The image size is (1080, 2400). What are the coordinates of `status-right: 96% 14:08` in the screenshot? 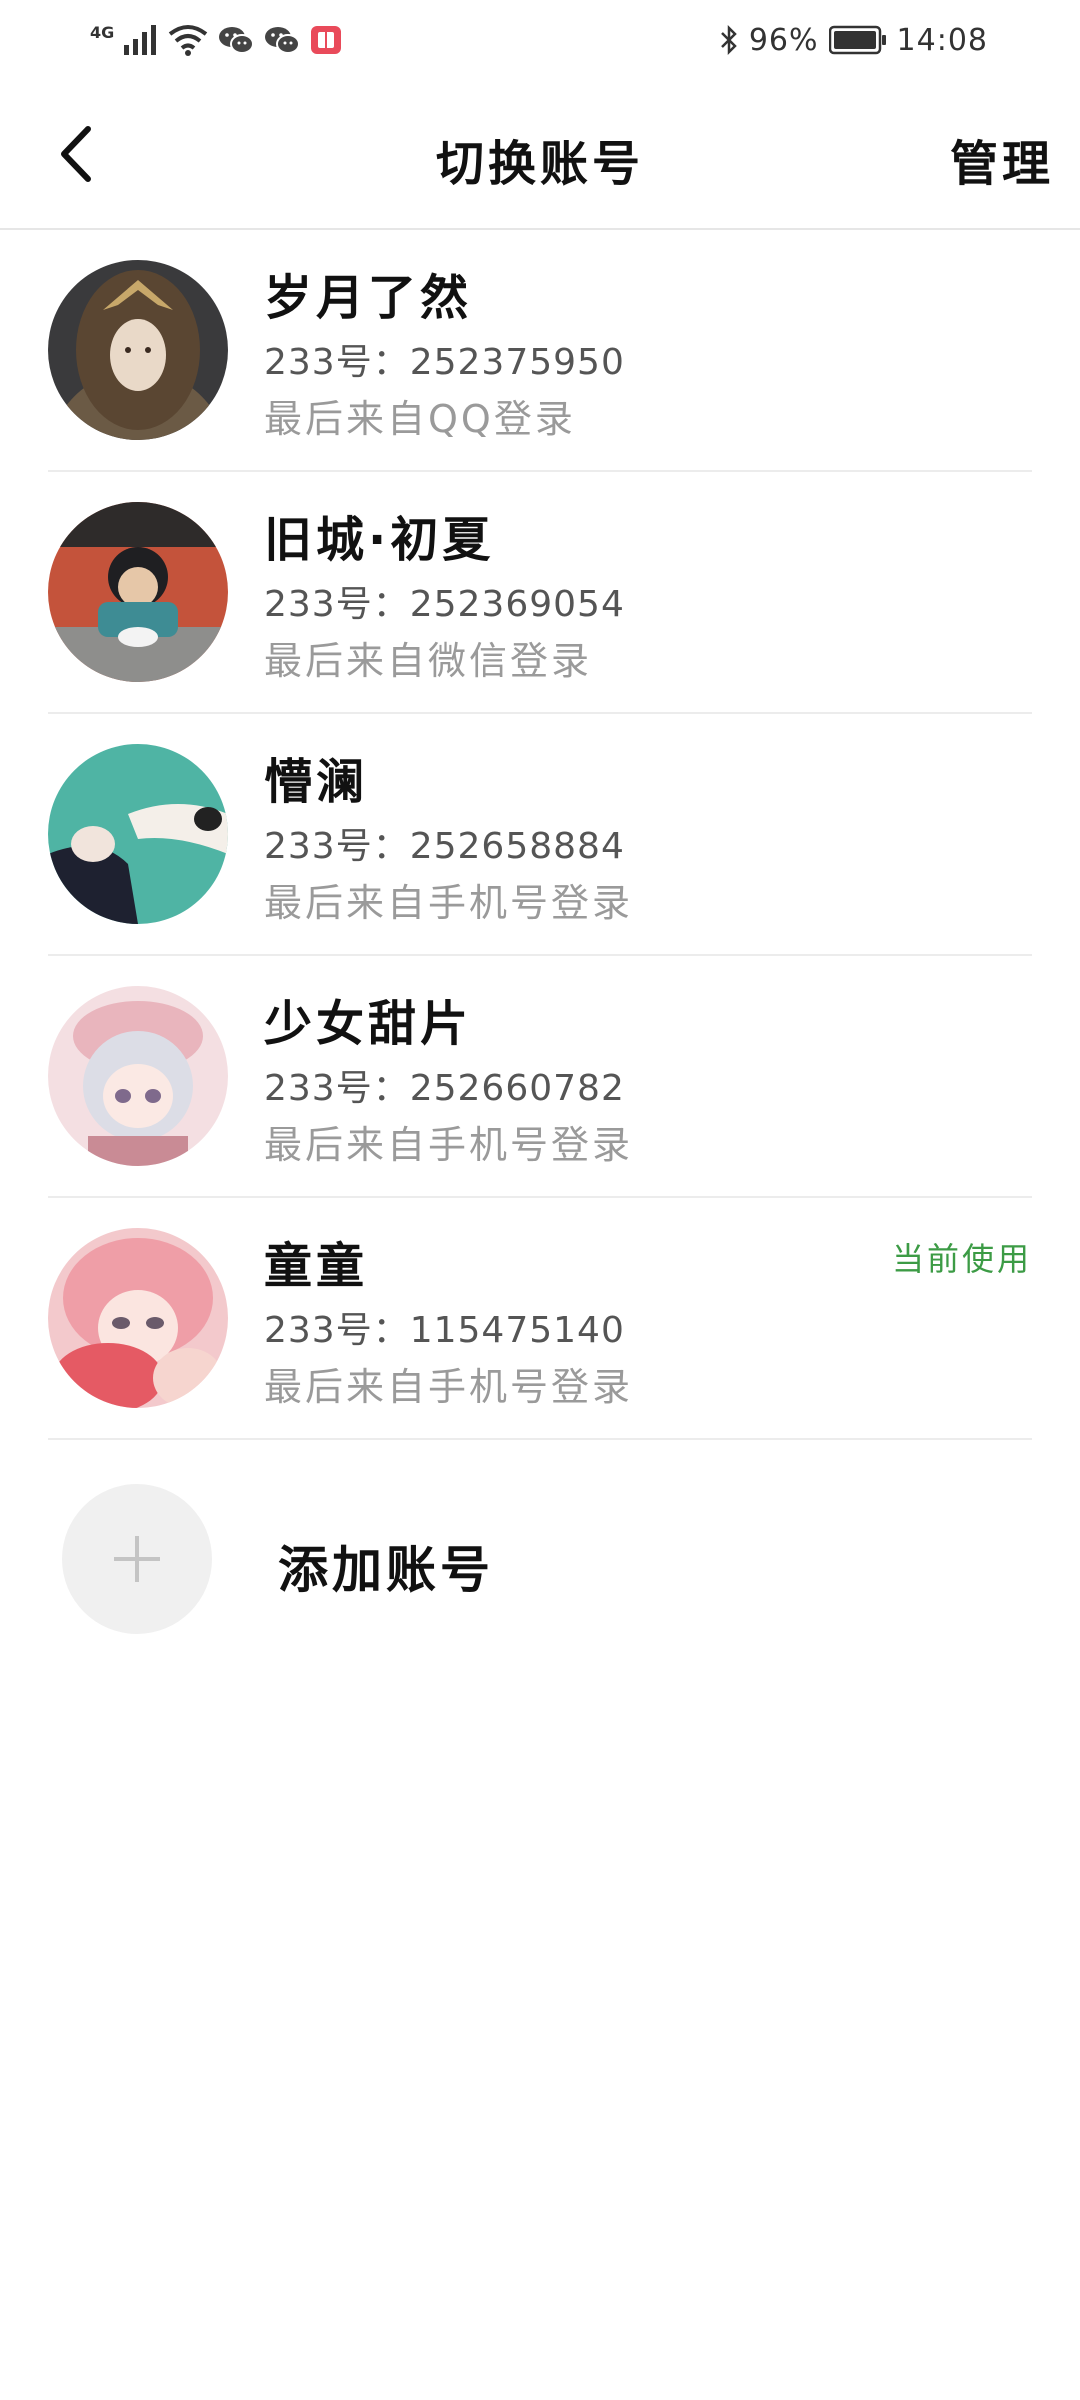 It's located at (853, 40).